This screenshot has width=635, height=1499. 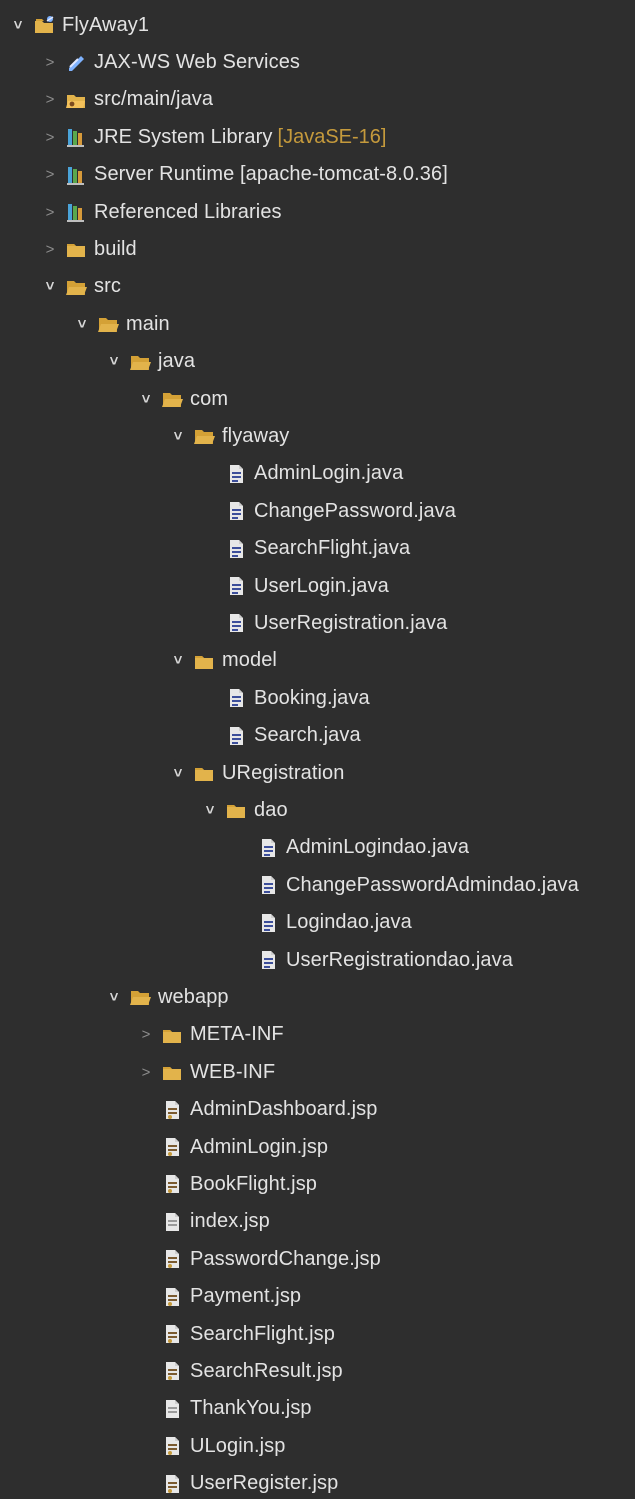 What do you see at coordinates (317, 137) in the screenshot?
I see `tree-row: > JRE System Library [JavaSE-16]` at bounding box center [317, 137].